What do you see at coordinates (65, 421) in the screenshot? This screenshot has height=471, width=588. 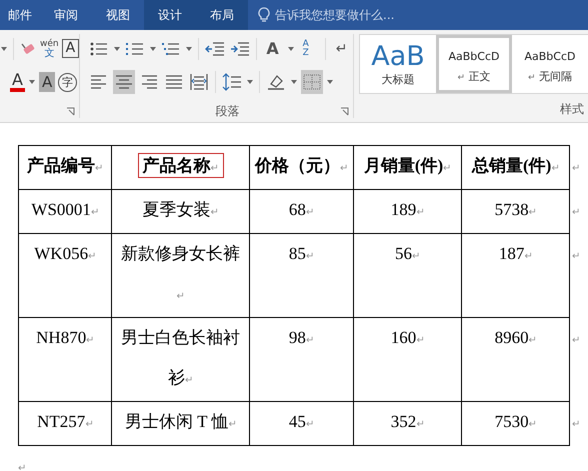 I see `table-cell-text: NT257↵` at bounding box center [65, 421].